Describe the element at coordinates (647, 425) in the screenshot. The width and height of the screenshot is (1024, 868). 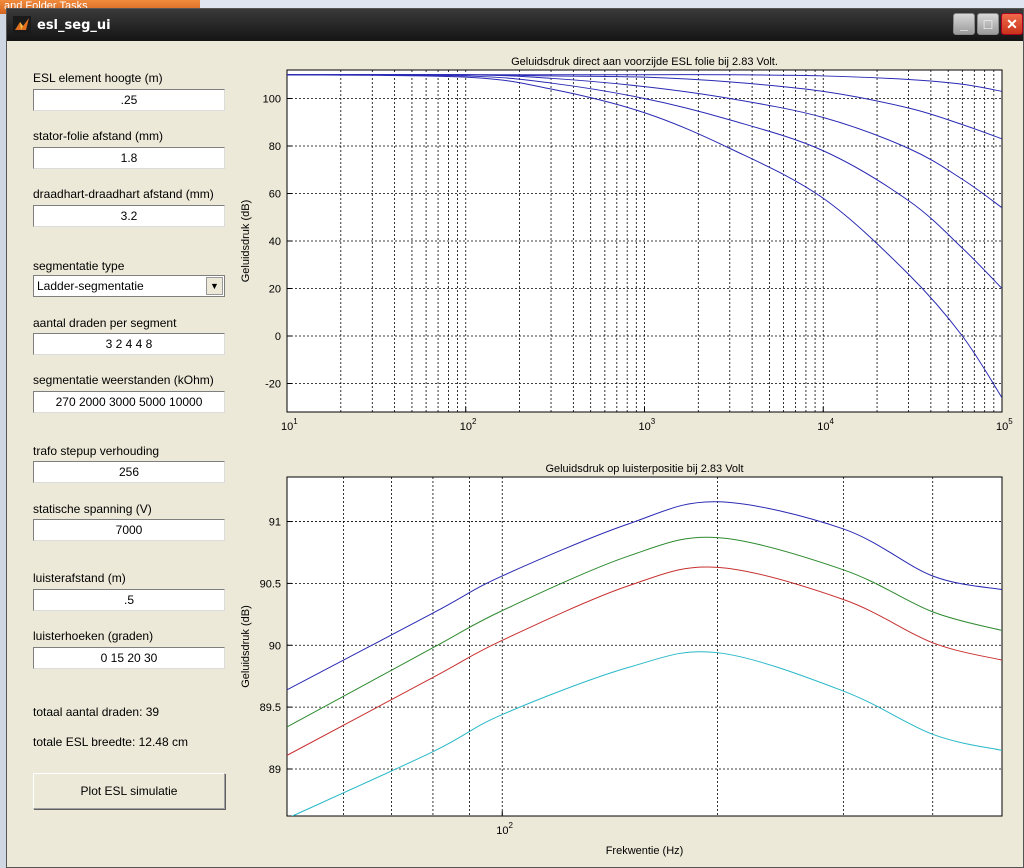
I see `x-tick-label: 103` at that location.